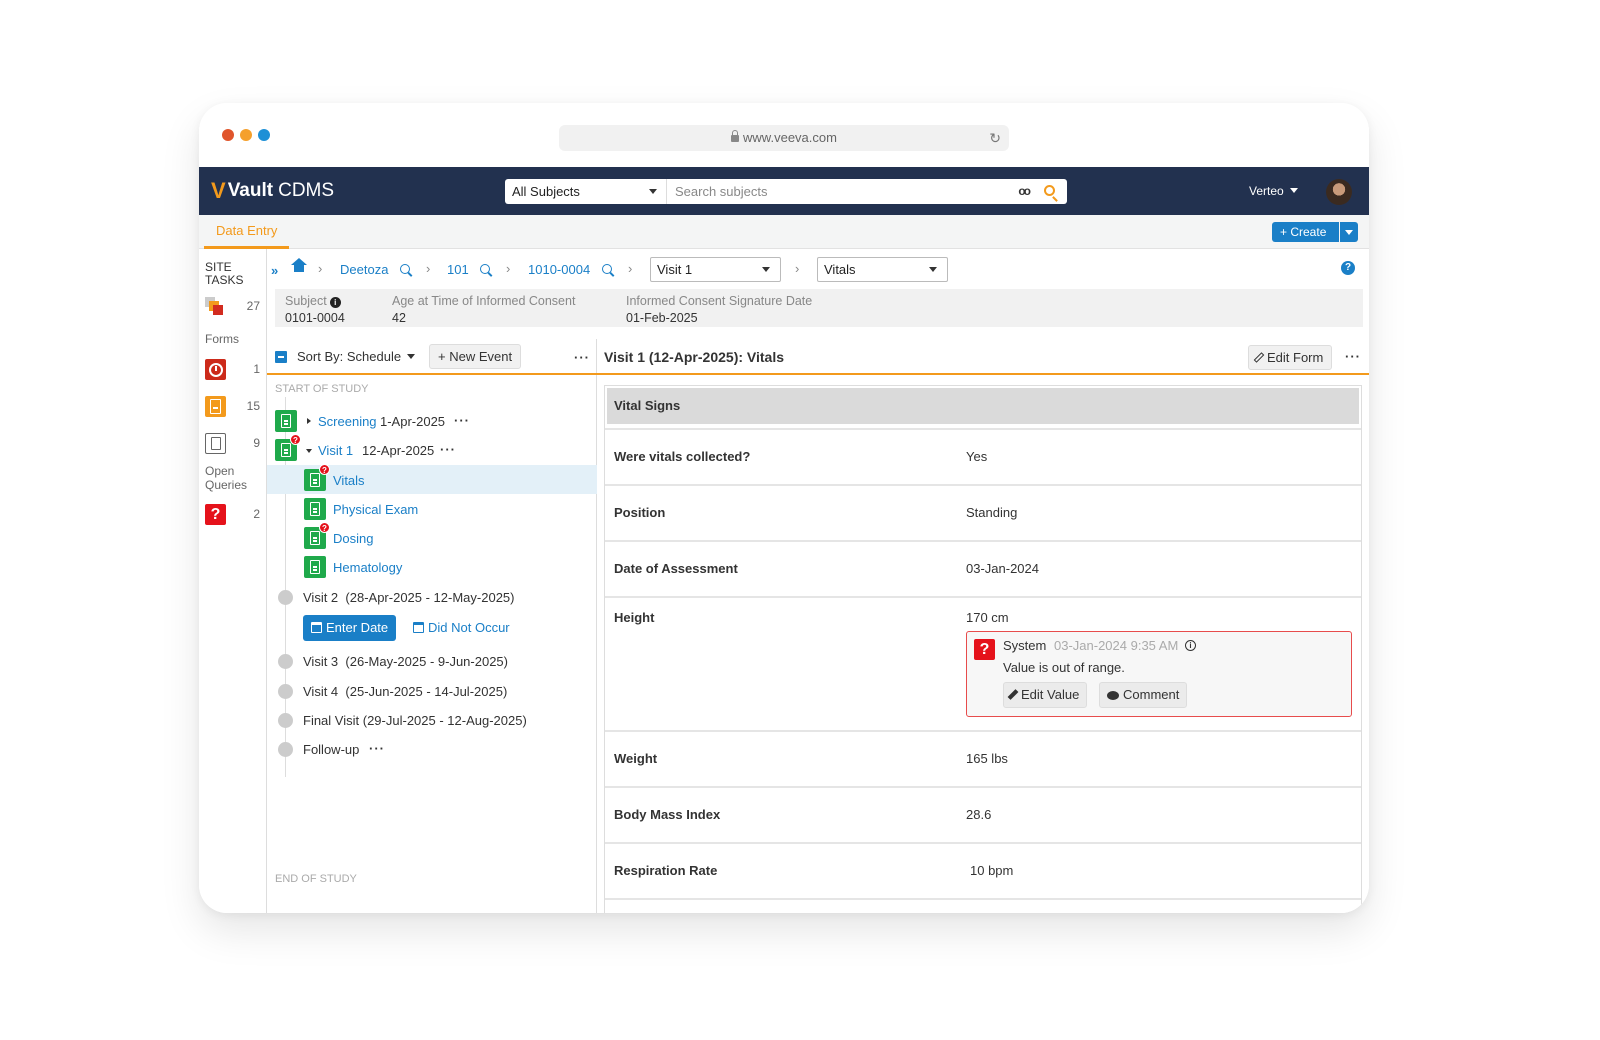 The image size is (1600, 1040). I want to click on enter-date-button: Enter Date, so click(350, 628).